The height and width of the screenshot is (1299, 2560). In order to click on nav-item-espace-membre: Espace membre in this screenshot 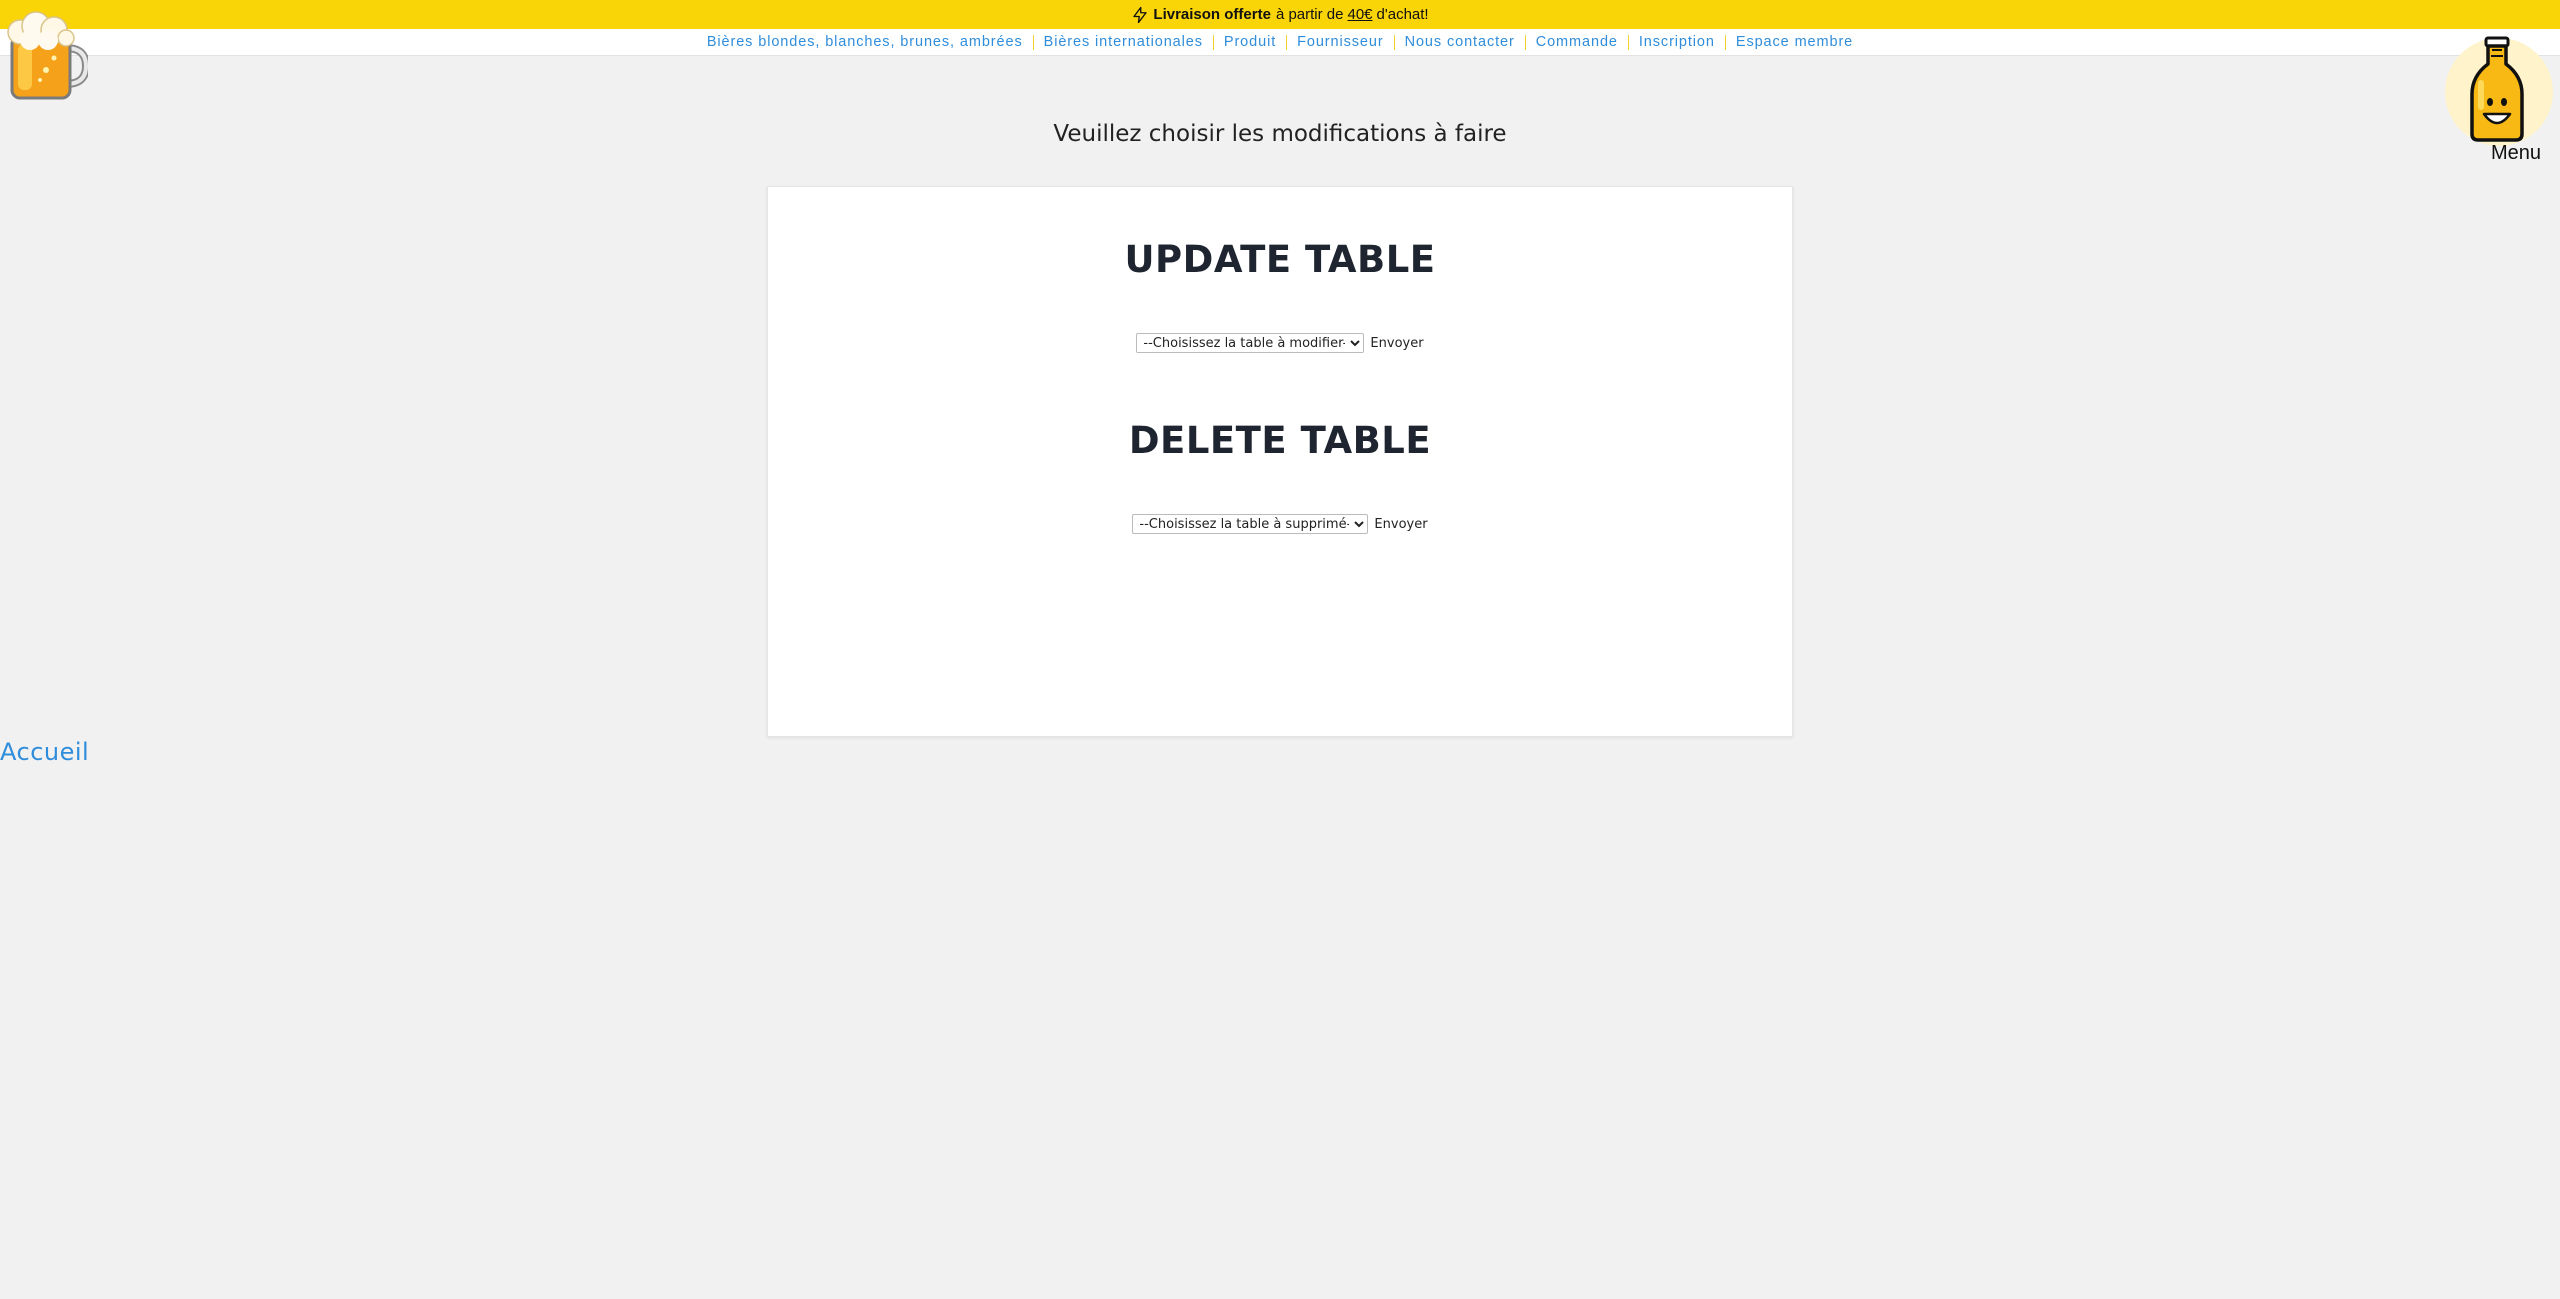, I will do `click(1793, 42)`.